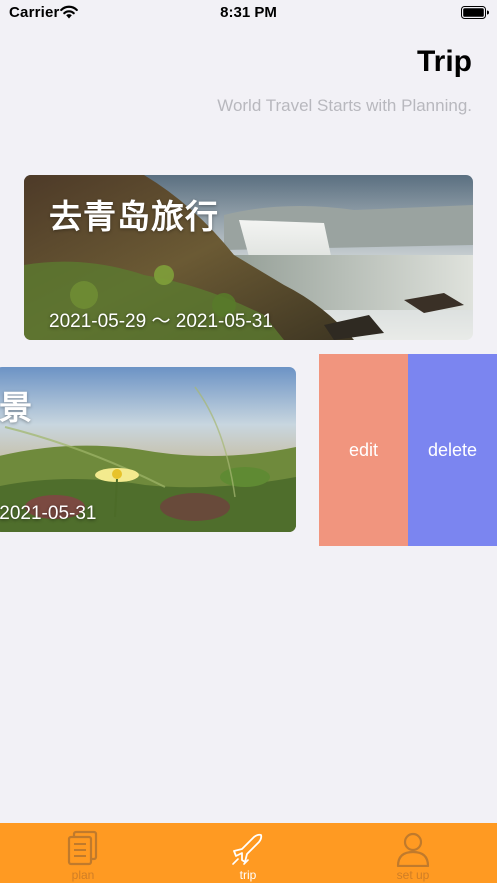 The height and width of the screenshot is (883, 497). I want to click on tab-label: set up, so click(413, 875).